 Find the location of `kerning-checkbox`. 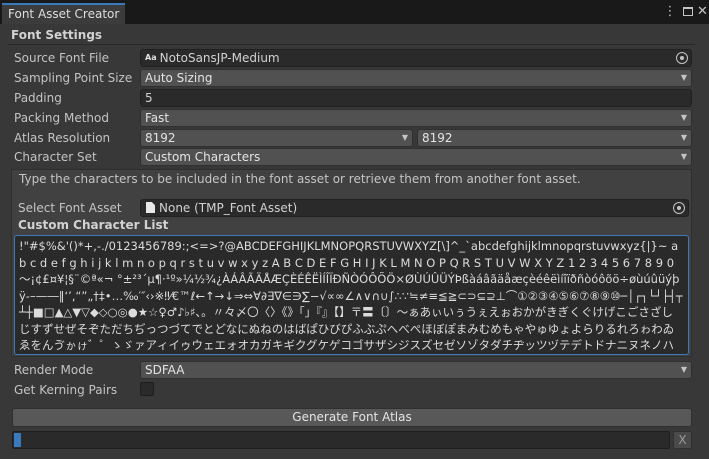

kerning-checkbox is located at coordinates (147, 389).